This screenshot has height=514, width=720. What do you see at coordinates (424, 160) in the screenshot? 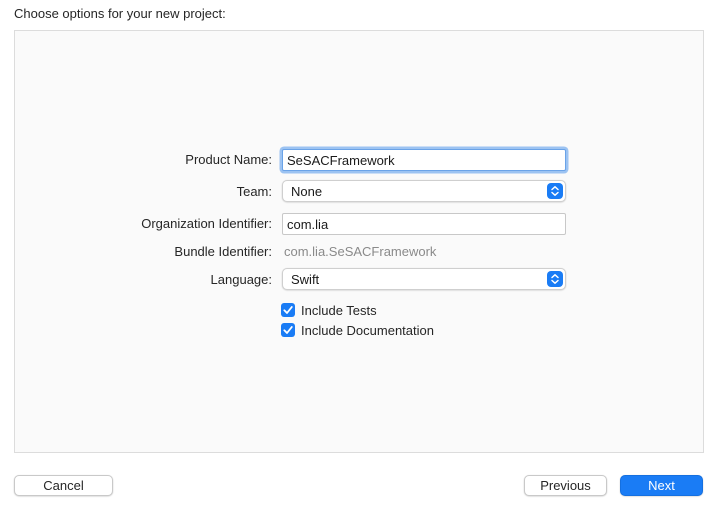
I see `product-name-input: SeSACFramework` at bounding box center [424, 160].